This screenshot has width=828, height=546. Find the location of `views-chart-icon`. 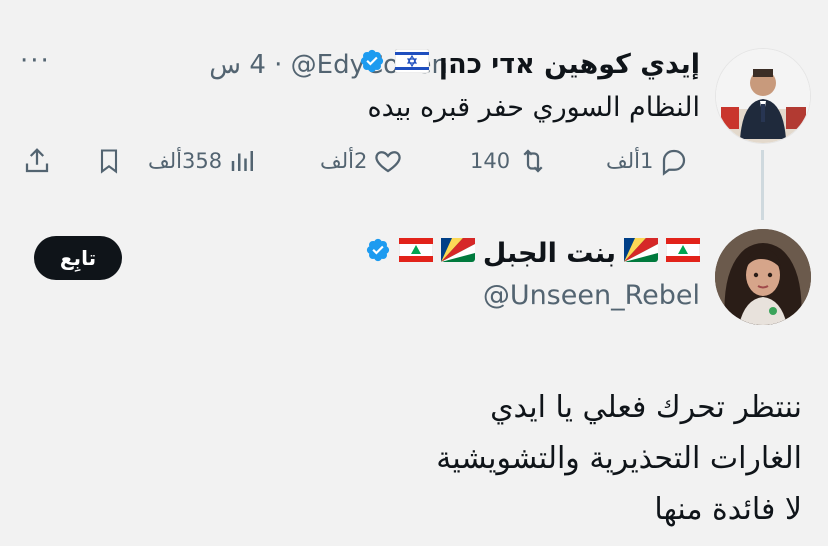

views-chart-icon is located at coordinates (243, 161).